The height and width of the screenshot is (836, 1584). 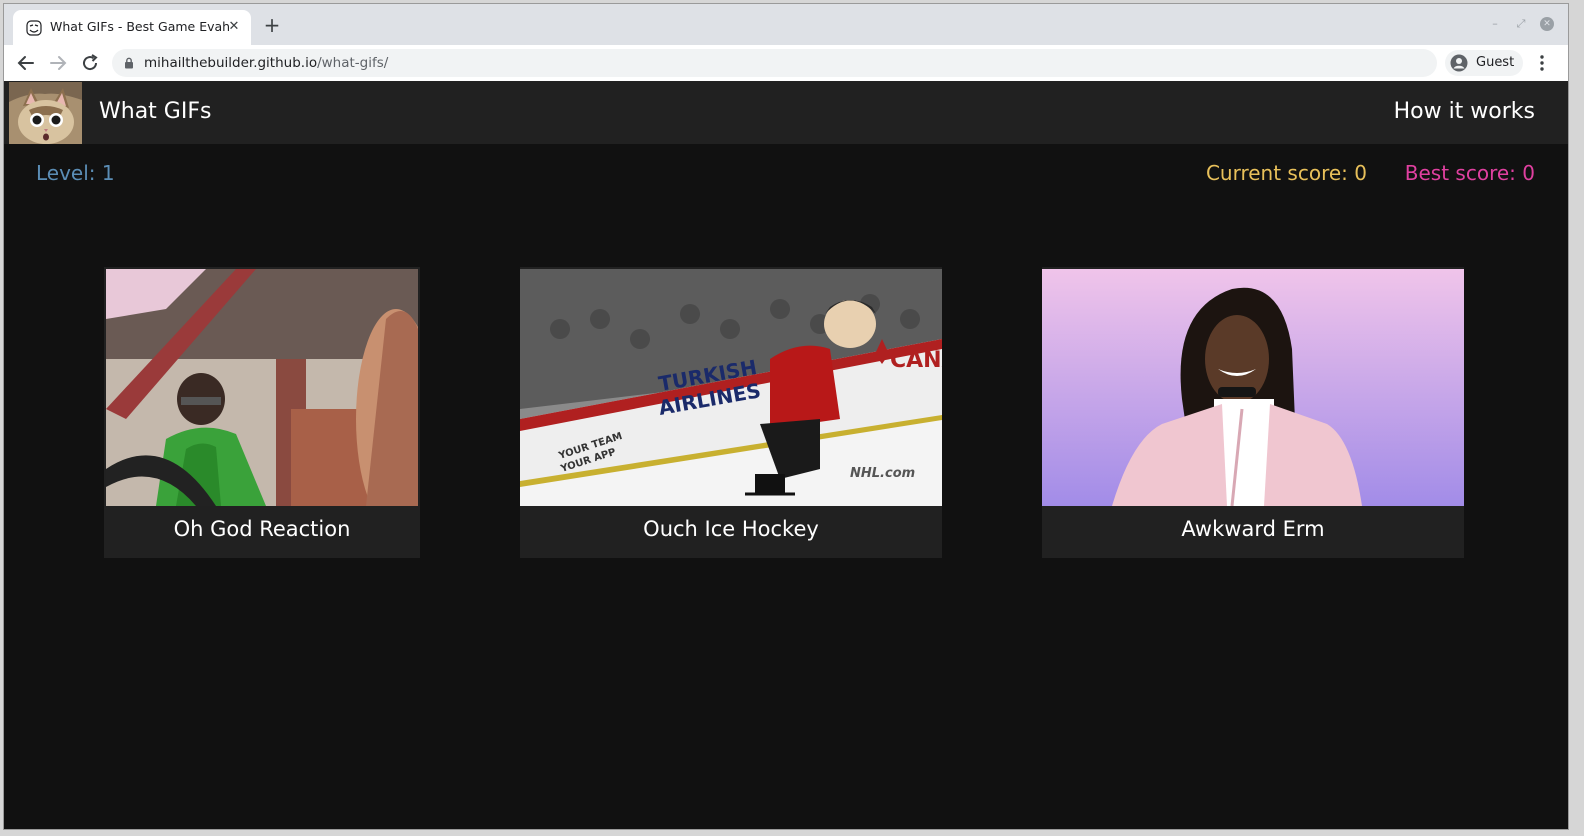 What do you see at coordinates (1469, 173) in the screenshot?
I see `best-score: Best score: 0` at bounding box center [1469, 173].